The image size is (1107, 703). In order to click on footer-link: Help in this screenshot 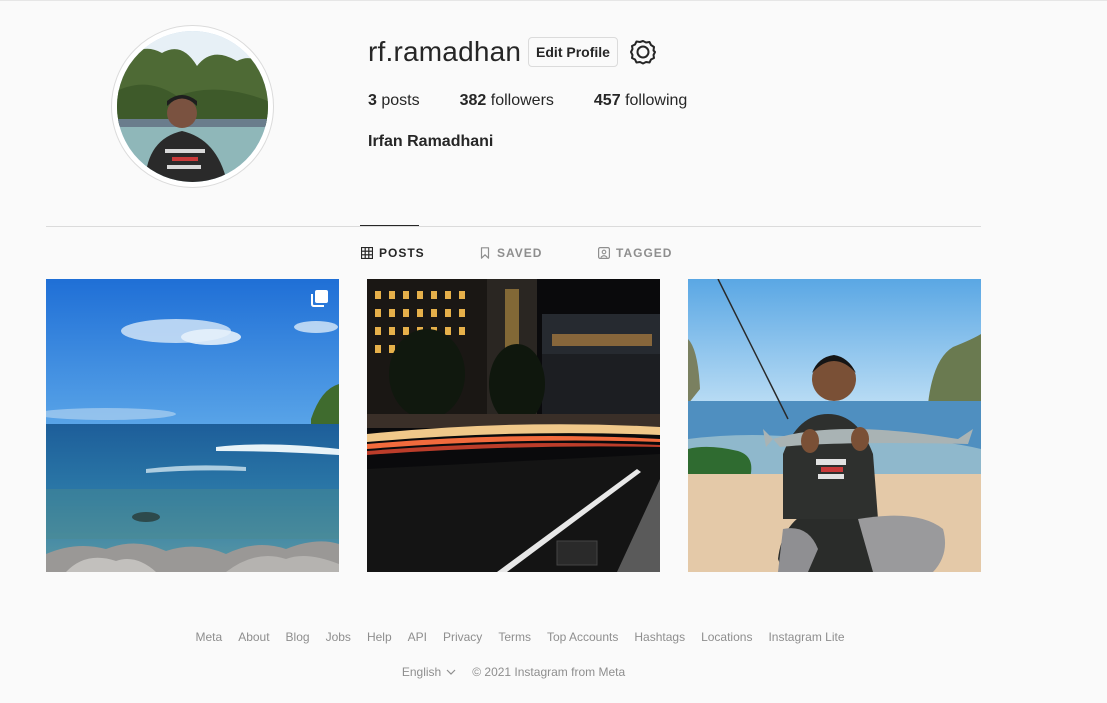, I will do `click(379, 637)`.